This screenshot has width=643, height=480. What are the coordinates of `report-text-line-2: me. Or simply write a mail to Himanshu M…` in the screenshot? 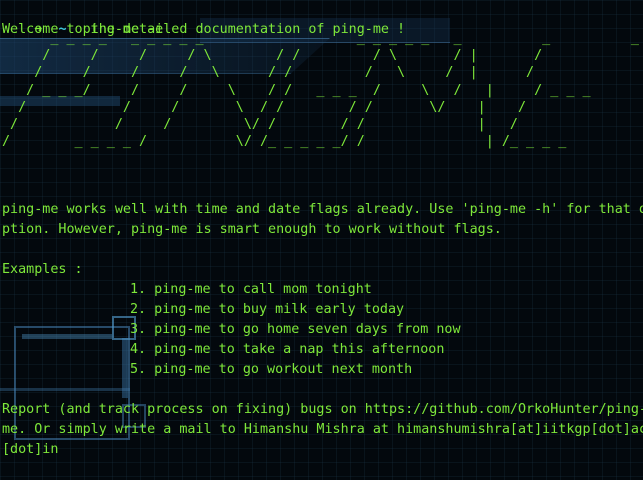 It's located at (322, 429).